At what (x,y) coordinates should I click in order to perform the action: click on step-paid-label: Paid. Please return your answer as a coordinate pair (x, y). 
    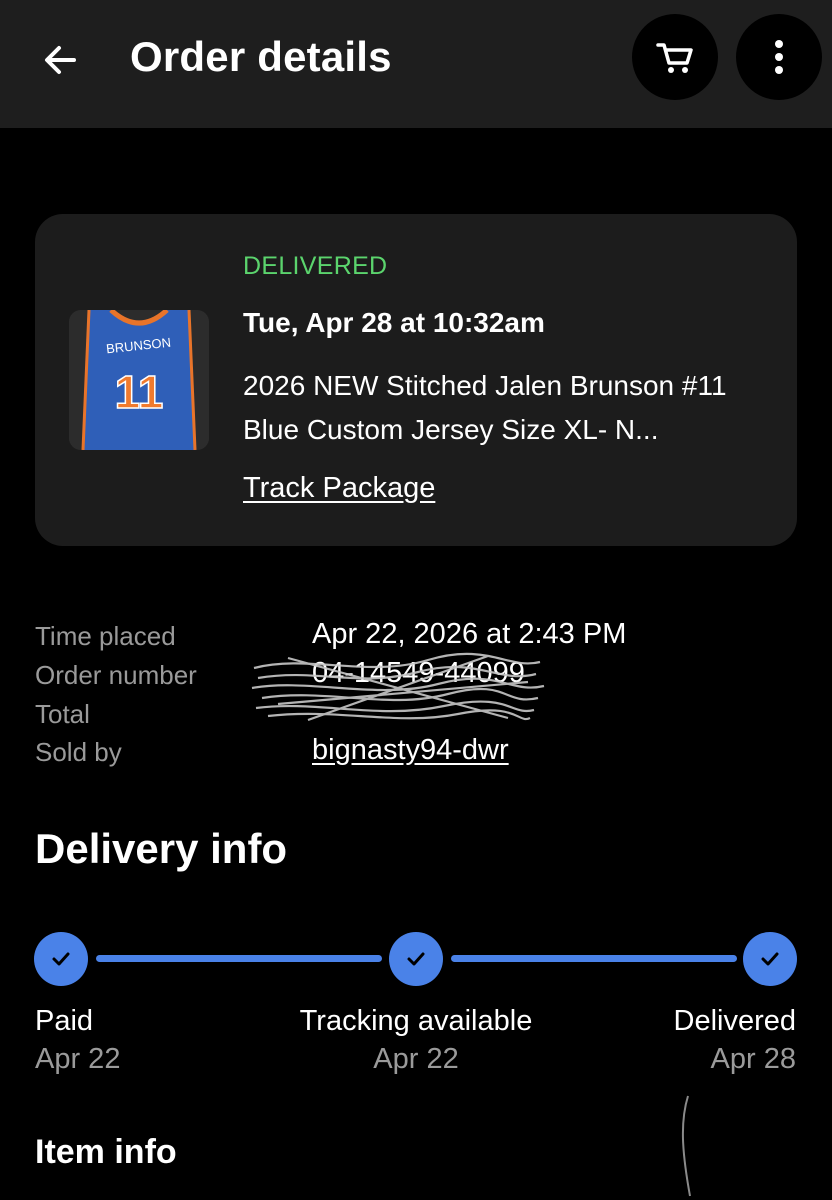
    Looking at the image, I should click on (64, 1021).